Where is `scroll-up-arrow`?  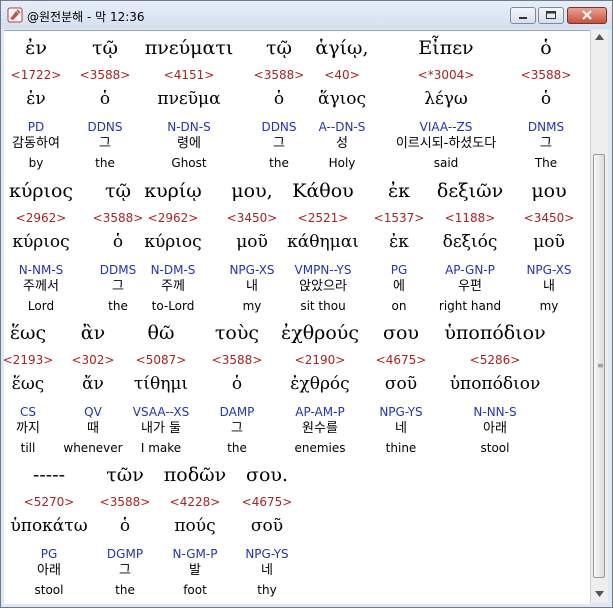 scroll-up-arrow is located at coordinates (599, 38).